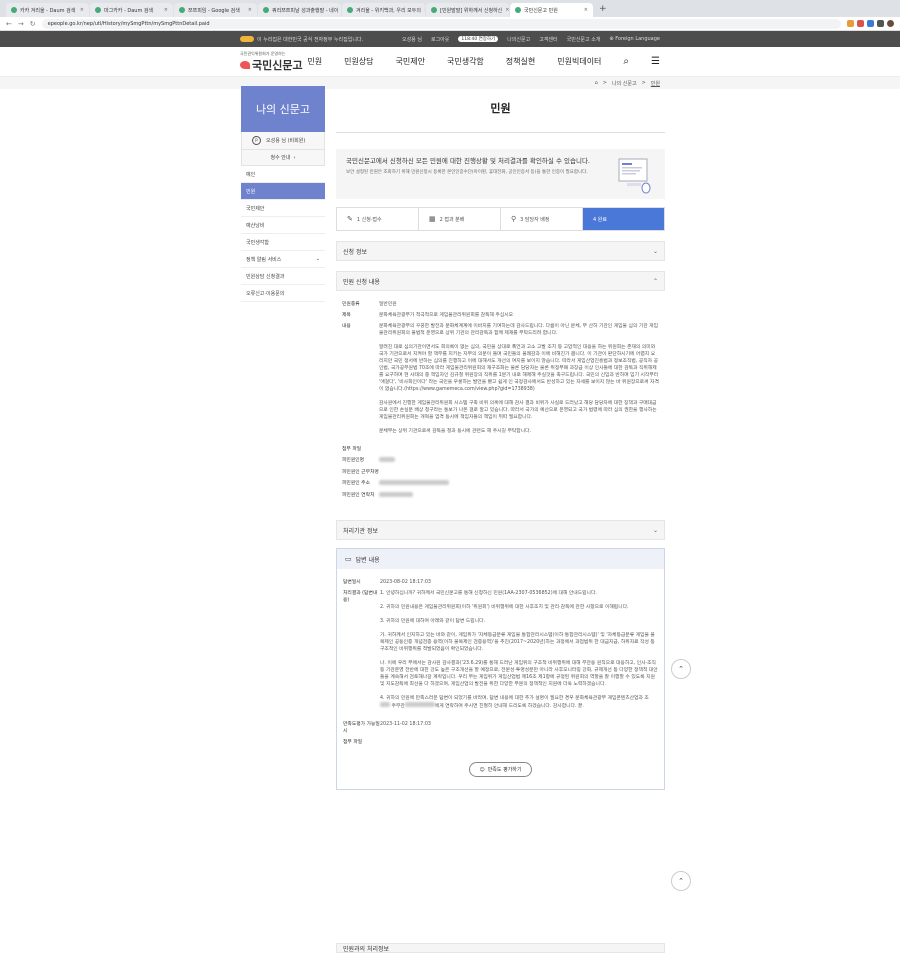 This screenshot has height=953, width=900. Describe the element at coordinates (433, 621) in the screenshot. I see `answer-paragraph: 3. 귀하의 민원에 대하여 아래와 같이 답변 드립니다.` at that location.